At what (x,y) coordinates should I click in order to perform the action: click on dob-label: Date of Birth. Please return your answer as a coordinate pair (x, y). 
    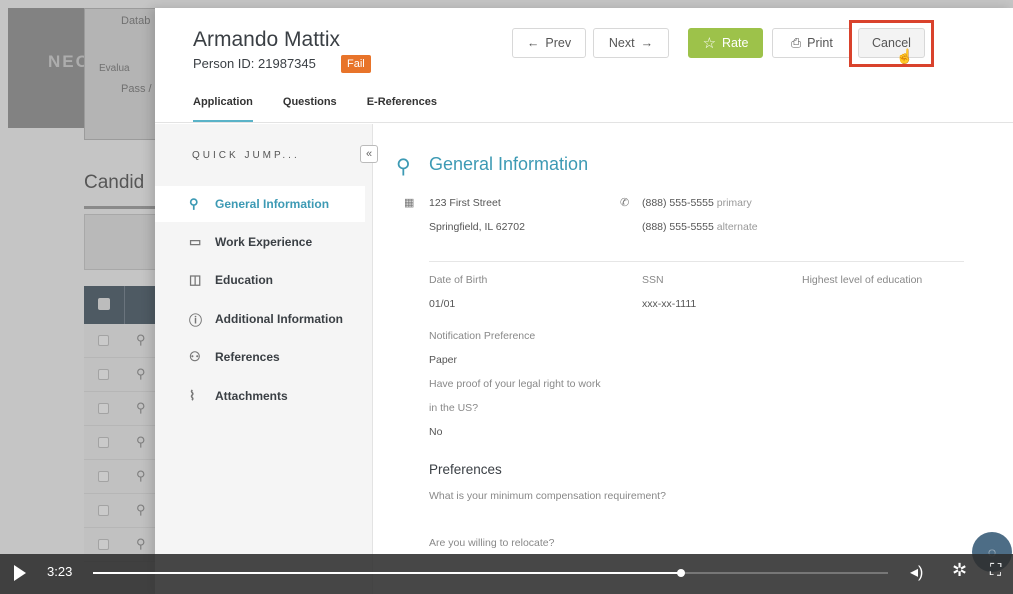
    Looking at the image, I should click on (458, 280).